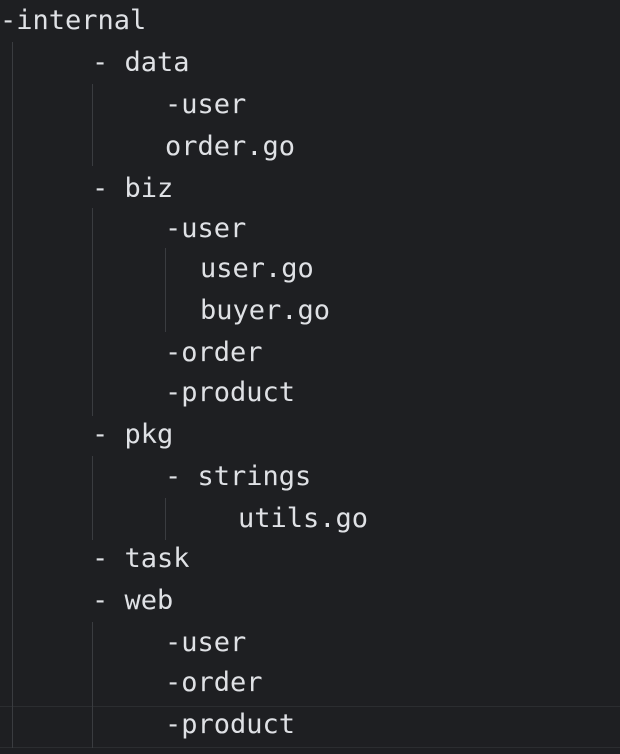 This screenshot has height=754, width=620. I want to click on code-line: buyer.go, so click(310, 311).